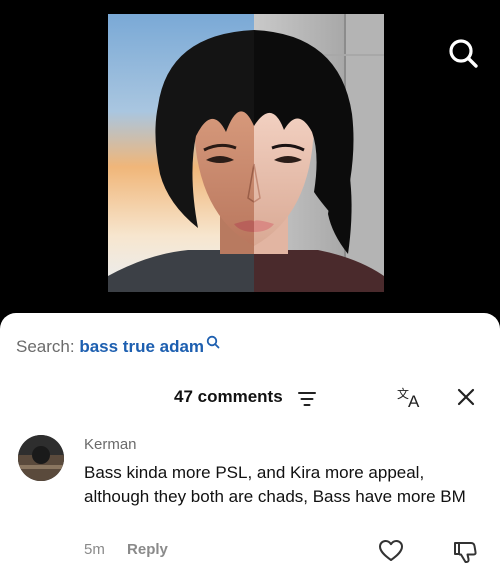 Image resolution: width=500 pixels, height=568 pixels. I want to click on avatar-image, so click(41, 458).